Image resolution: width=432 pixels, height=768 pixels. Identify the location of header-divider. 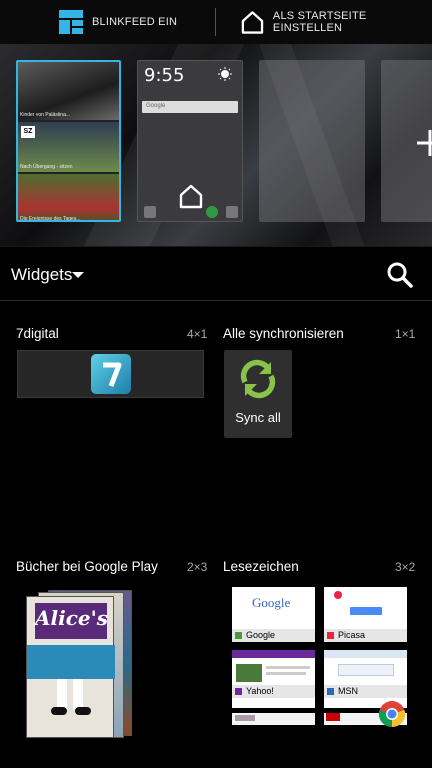
(216, 300).